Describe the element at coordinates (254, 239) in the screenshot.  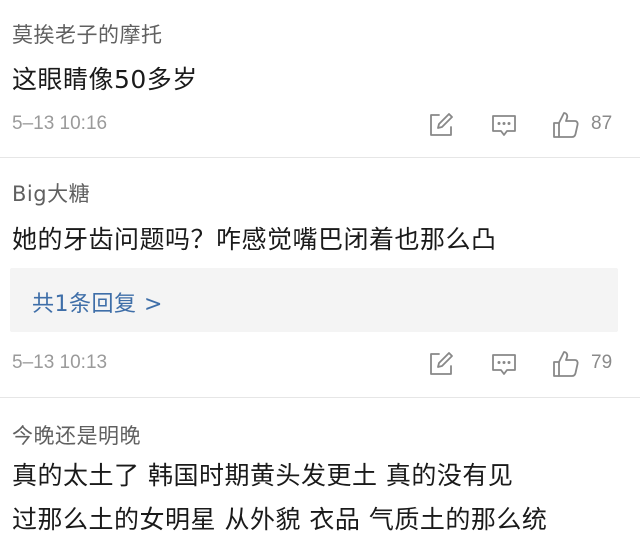
I see `comment-content: 她的牙齿问题吗？咋感觉嘴巴闭着也那么凸` at that location.